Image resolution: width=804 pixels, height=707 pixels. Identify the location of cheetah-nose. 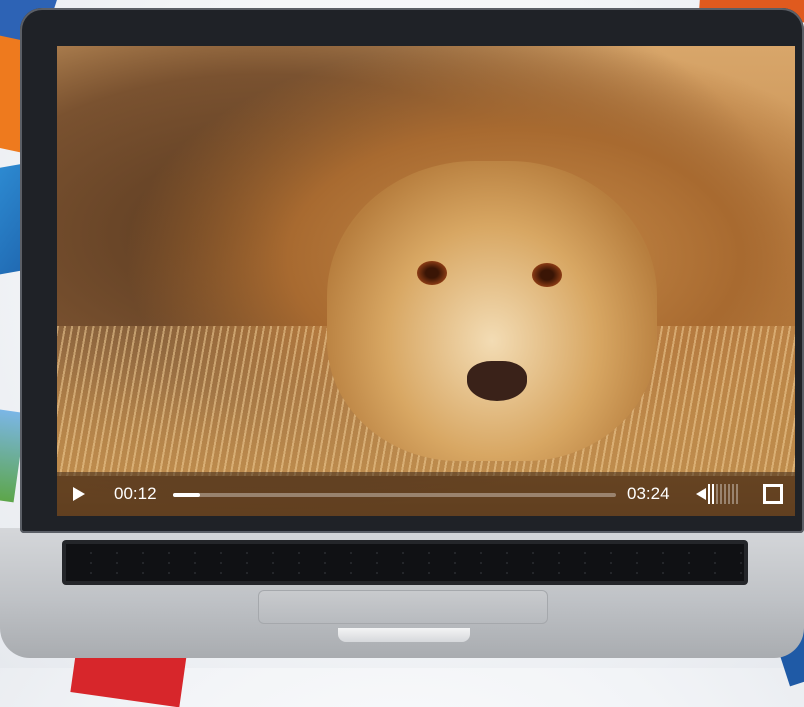
(497, 381).